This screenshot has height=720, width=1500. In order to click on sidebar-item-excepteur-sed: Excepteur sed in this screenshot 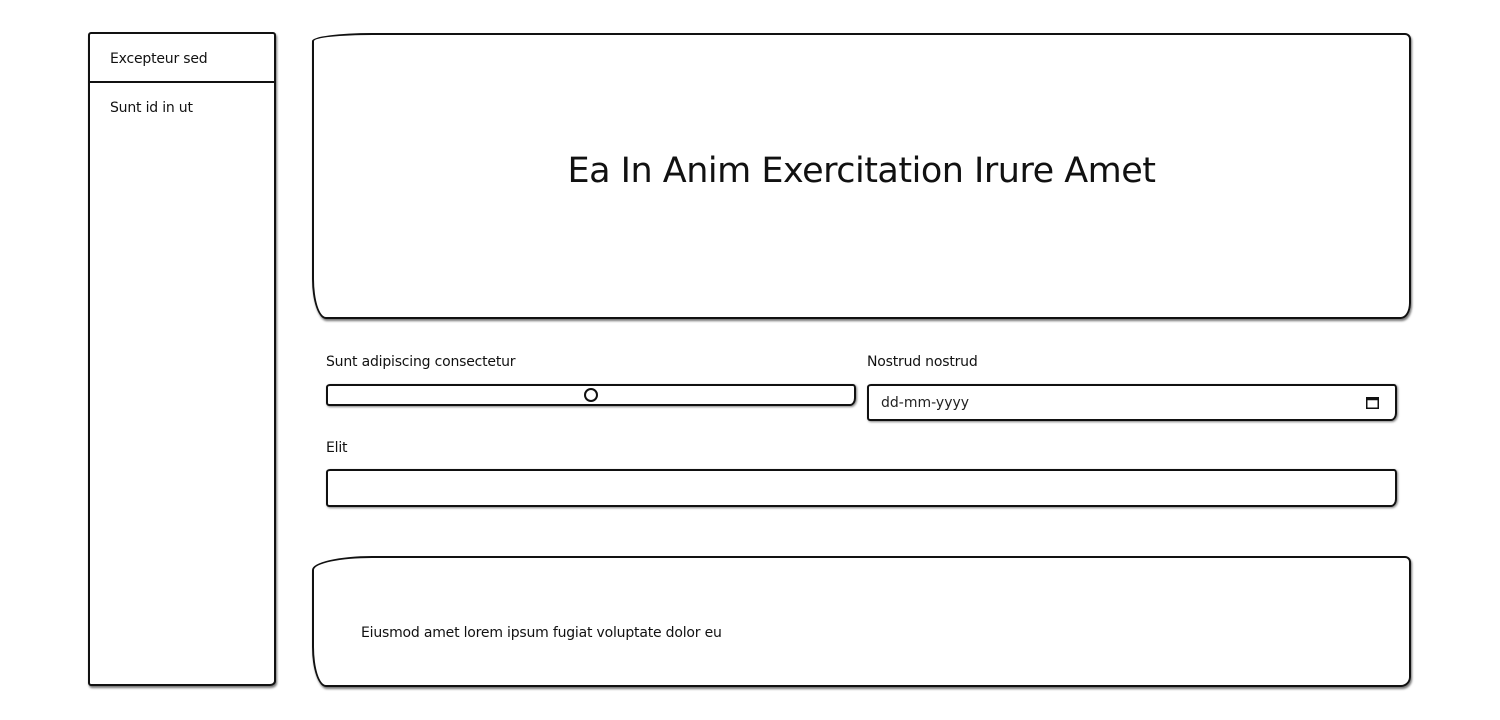, I will do `click(182, 58)`.